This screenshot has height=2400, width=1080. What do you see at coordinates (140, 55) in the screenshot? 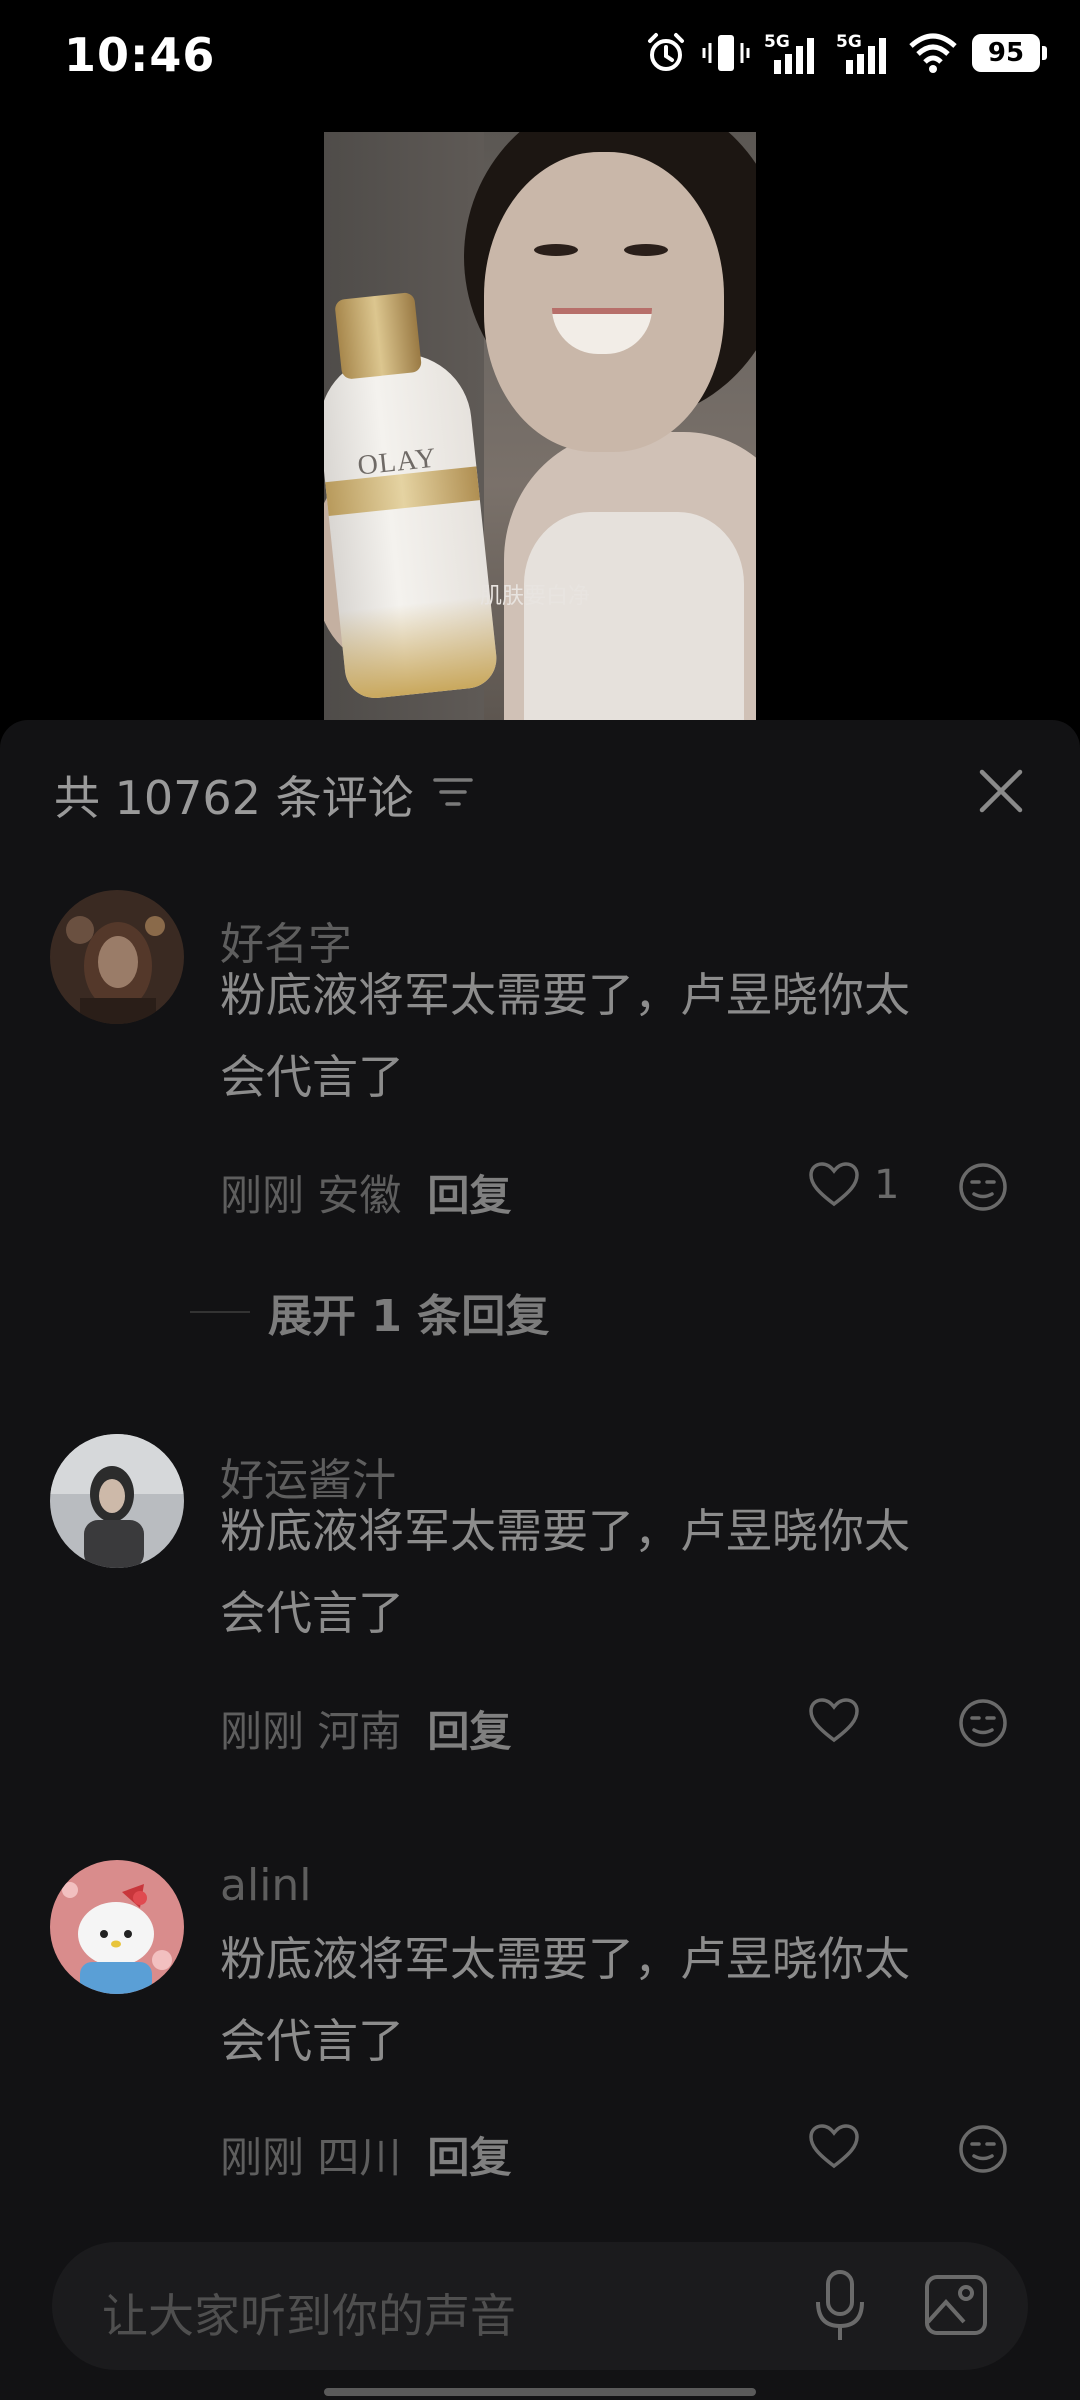
I see `status-time: 10:46` at bounding box center [140, 55].